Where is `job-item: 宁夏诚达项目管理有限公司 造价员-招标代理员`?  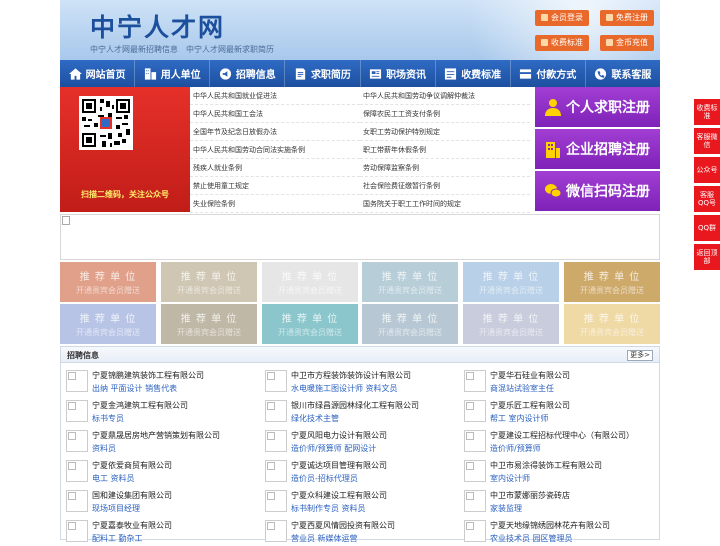
job-item: 宁夏诚达项目管理有限公司 造价员-招标代理员 is located at coordinates (357, 471).